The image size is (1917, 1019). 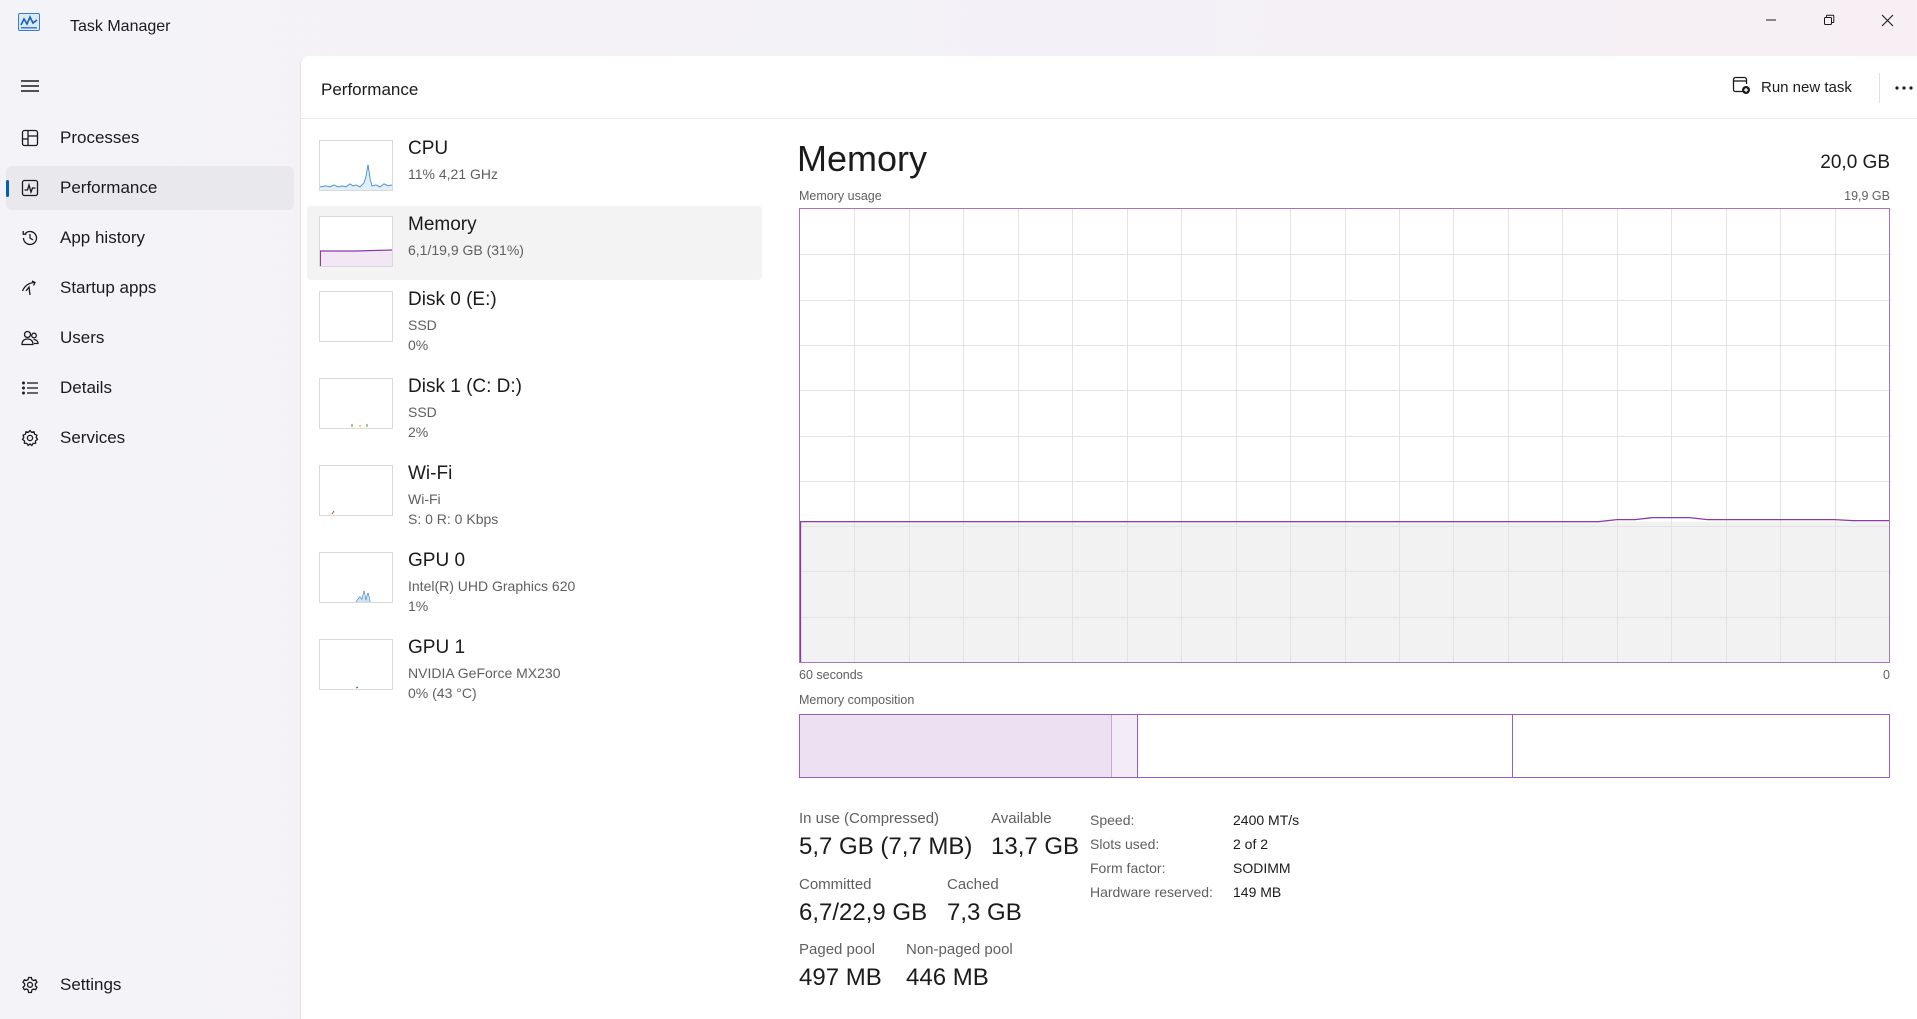 I want to click on cached-label: Cached, so click(x=973, y=884).